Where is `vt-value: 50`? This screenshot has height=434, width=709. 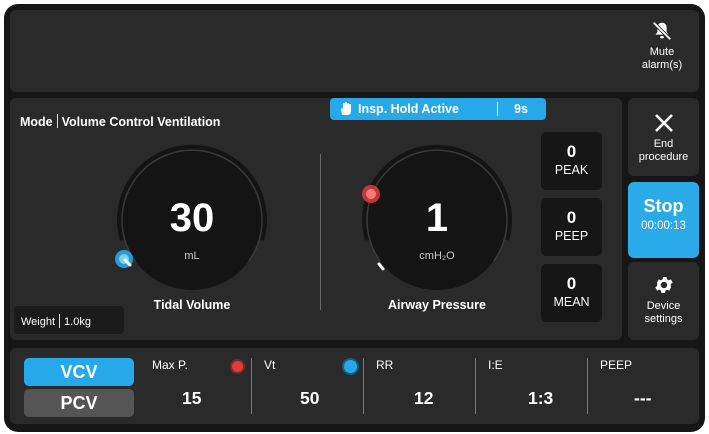
vt-value: 50 is located at coordinates (310, 398).